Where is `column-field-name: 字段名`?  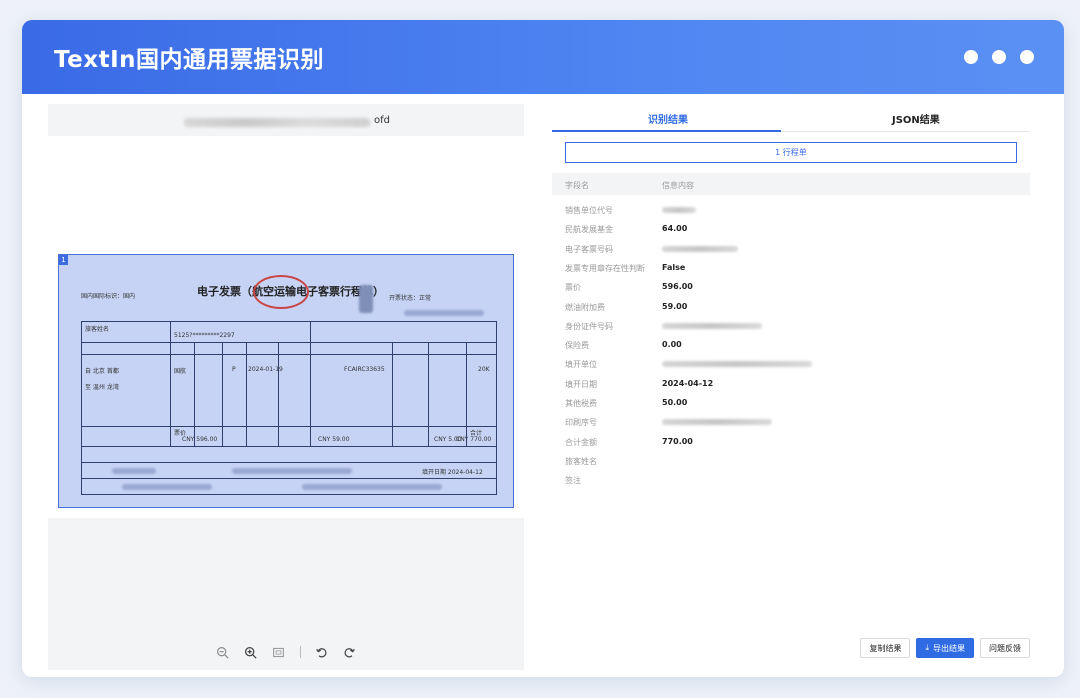 column-field-name: 字段名 is located at coordinates (577, 185).